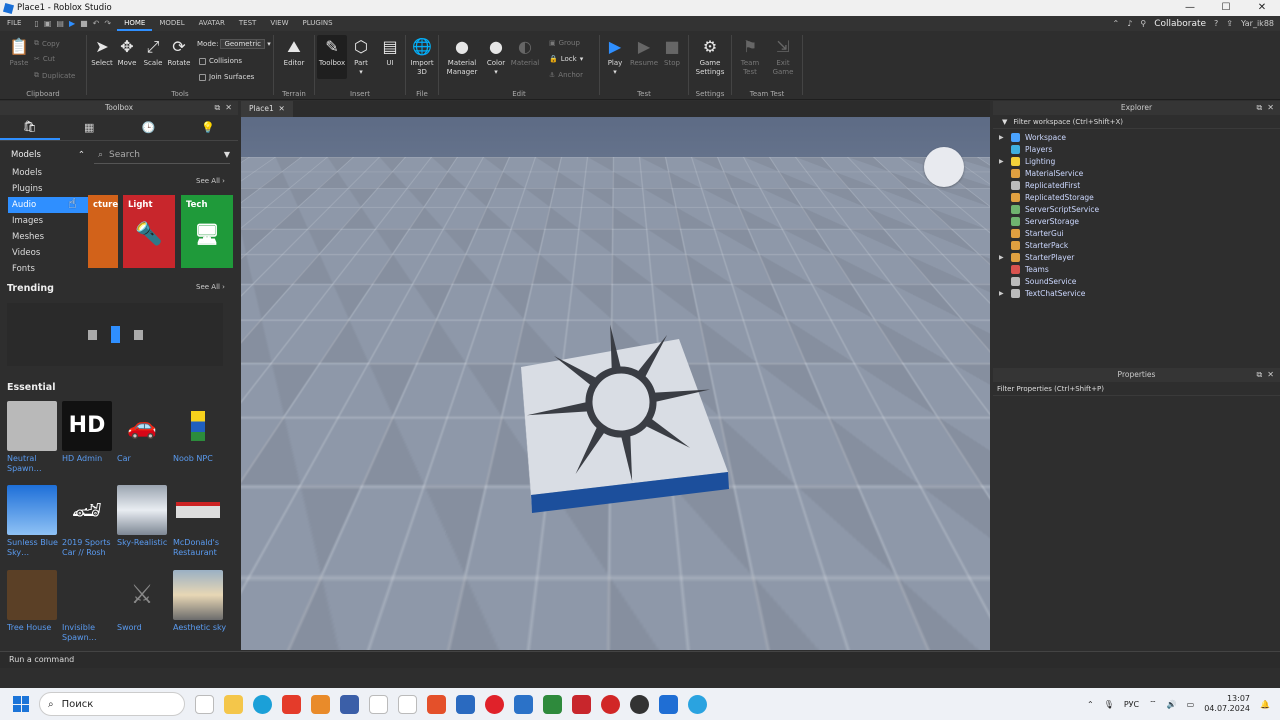 Image resolution: width=1280 pixels, height=720 pixels. Describe the element at coordinates (48, 269) in the screenshot. I see `dropdown-option-fonts: Fonts` at that location.